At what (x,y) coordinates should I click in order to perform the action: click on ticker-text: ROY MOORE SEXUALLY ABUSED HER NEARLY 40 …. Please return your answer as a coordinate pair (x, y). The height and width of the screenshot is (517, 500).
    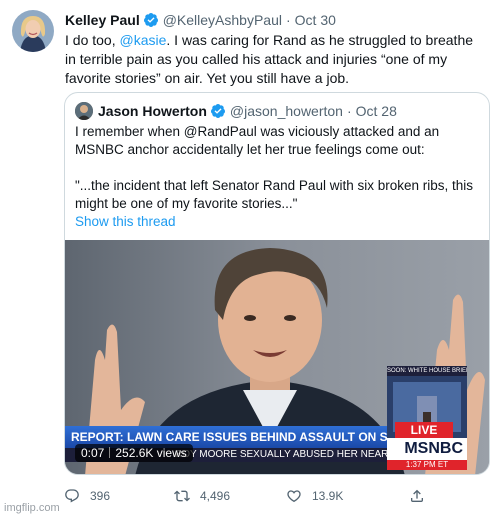
    Looking at the image, I should click on (281, 454).